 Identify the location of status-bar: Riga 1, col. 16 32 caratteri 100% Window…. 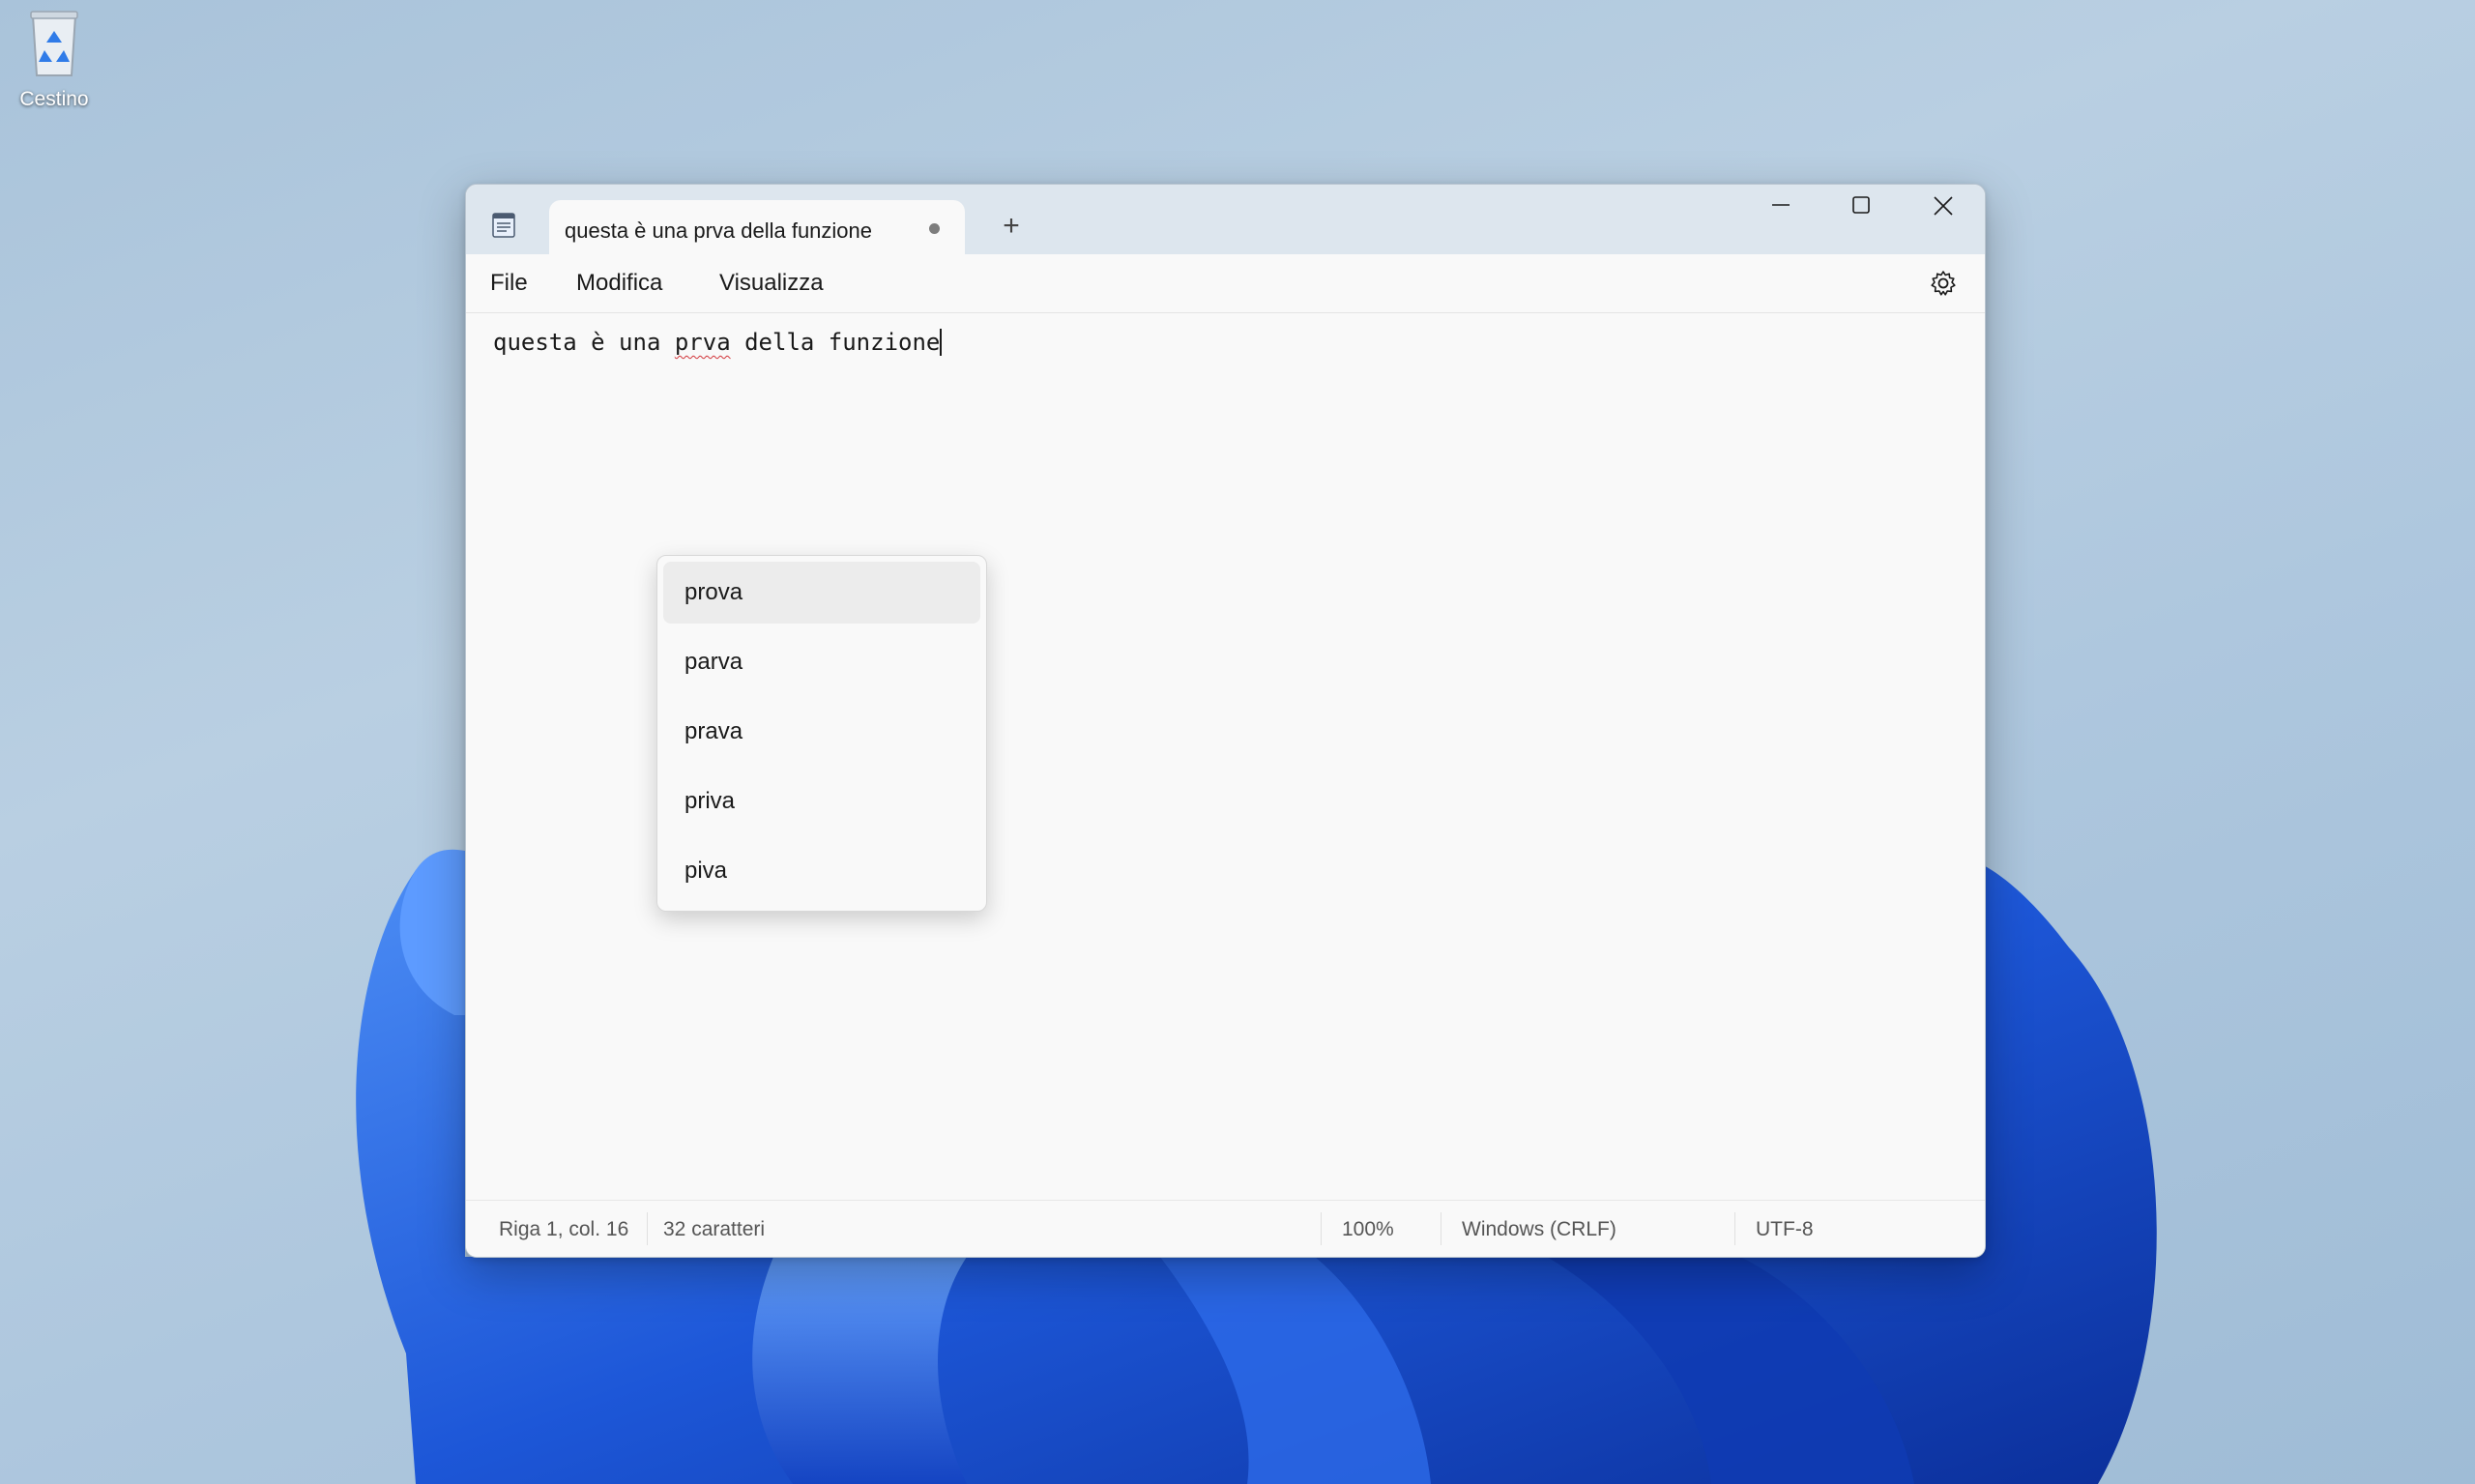
(1225, 1228).